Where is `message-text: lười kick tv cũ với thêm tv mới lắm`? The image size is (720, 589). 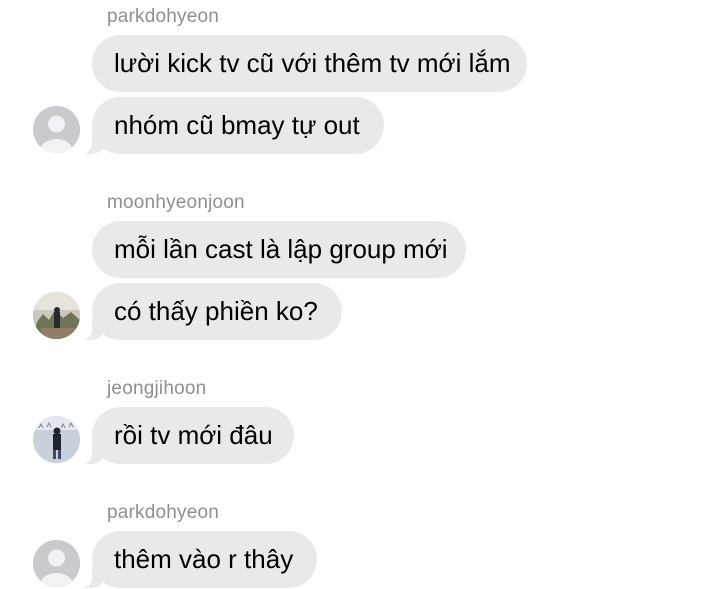 message-text: lười kick tv cũ với thêm tv mới lắm is located at coordinates (312, 63).